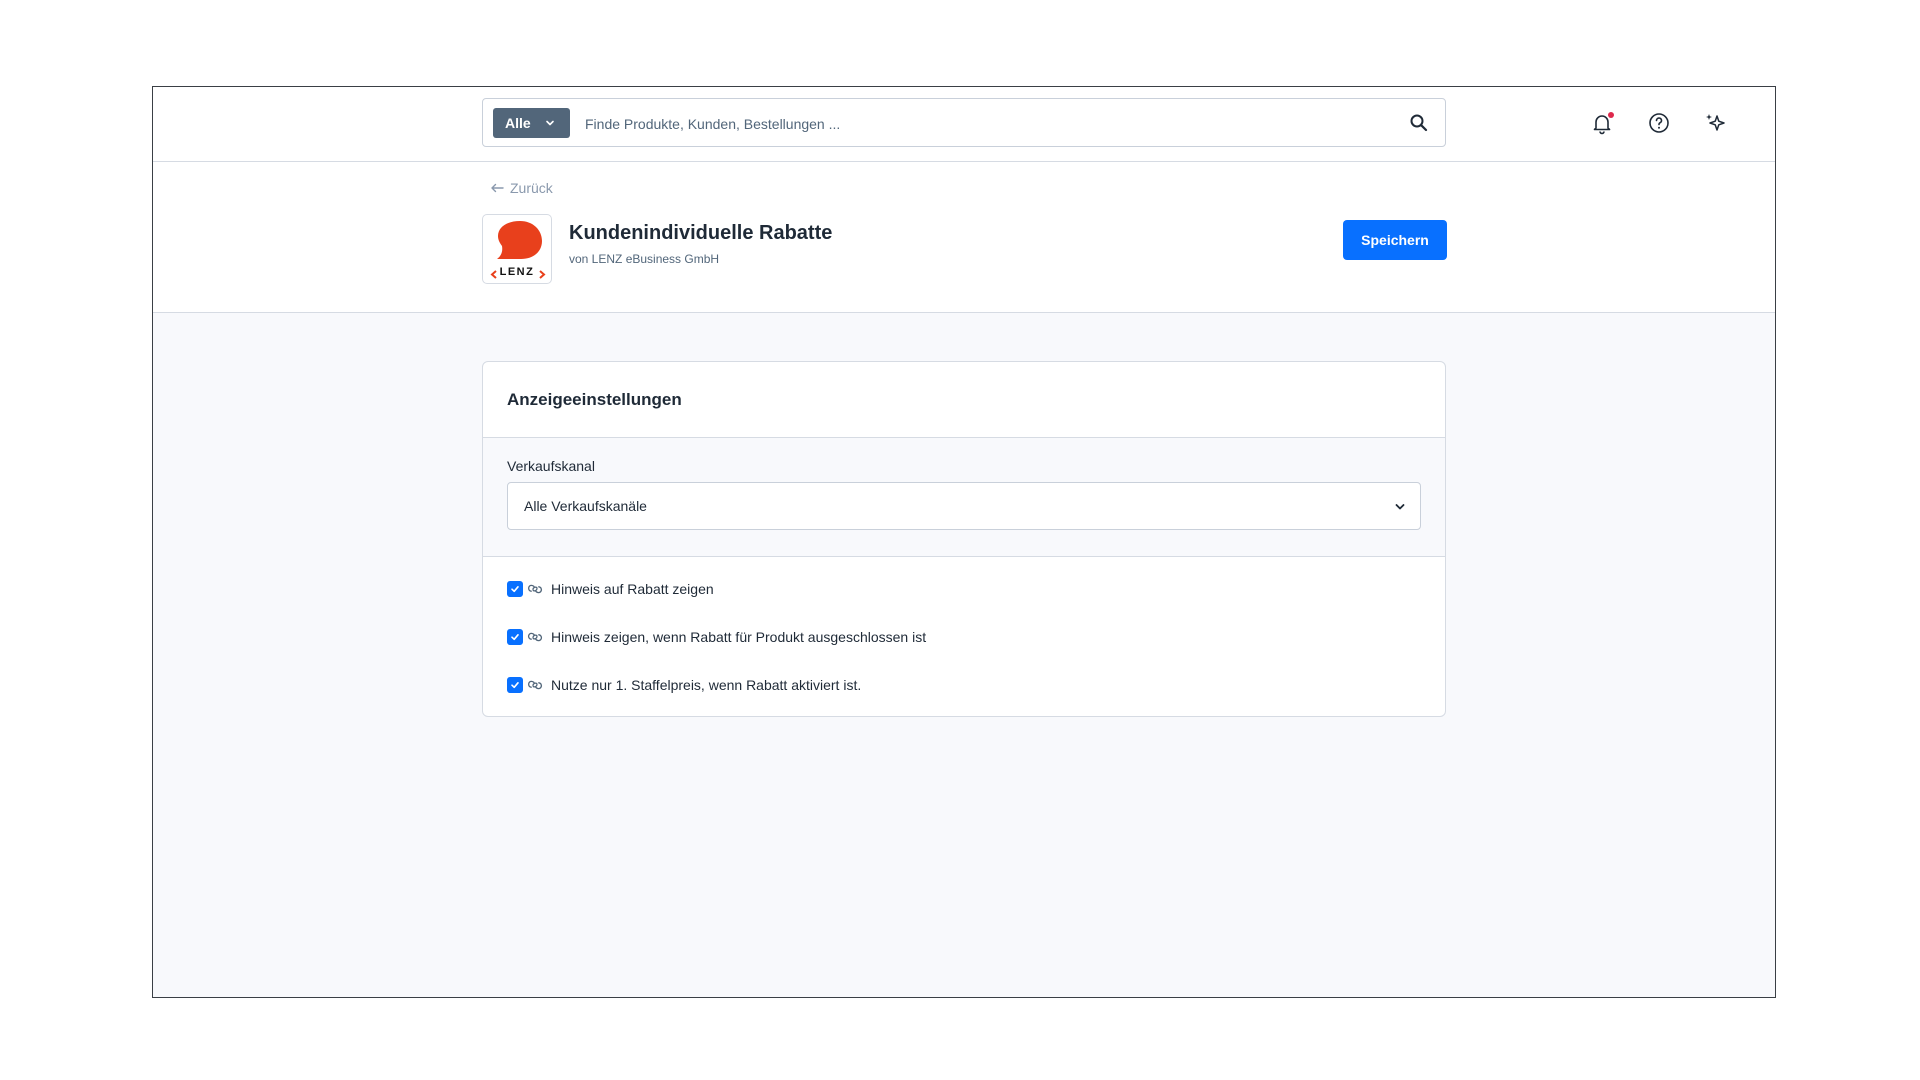  I want to click on search-scope-label: Alle, so click(518, 123).